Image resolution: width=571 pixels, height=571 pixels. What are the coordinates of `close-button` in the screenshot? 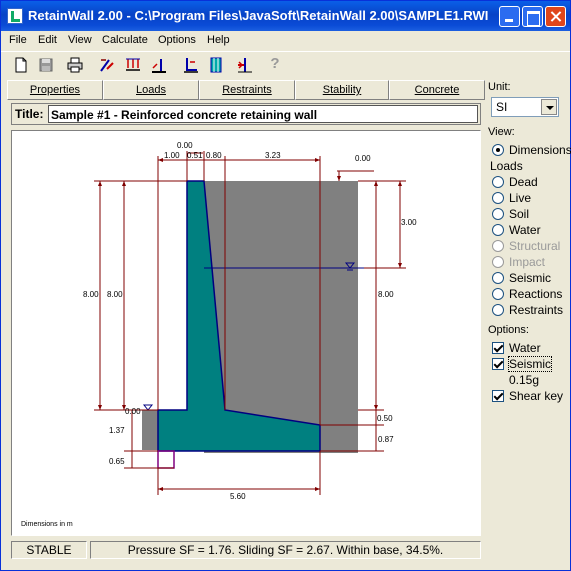 It's located at (555, 16).